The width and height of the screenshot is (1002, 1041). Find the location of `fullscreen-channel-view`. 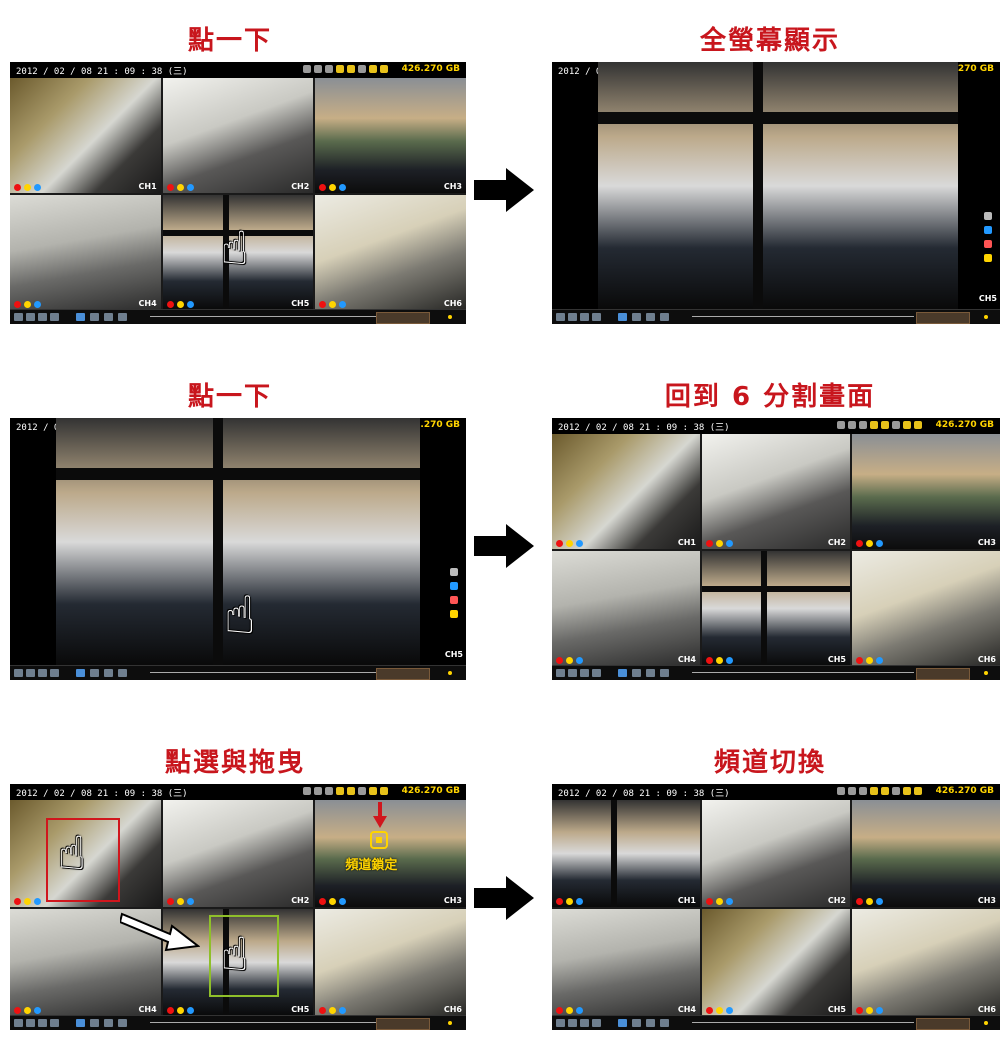

fullscreen-channel-view is located at coordinates (778, 186).